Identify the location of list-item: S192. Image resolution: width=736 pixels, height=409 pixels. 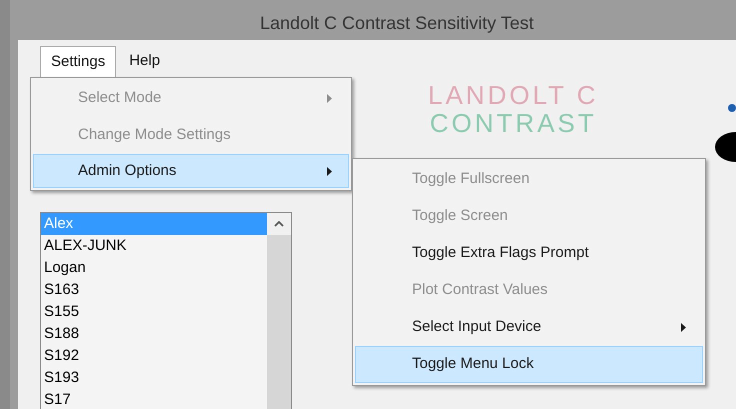
(154, 356).